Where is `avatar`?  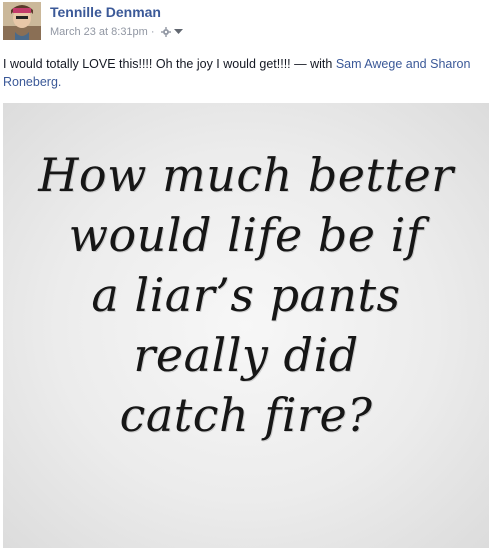
avatar is located at coordinates (22, 21).